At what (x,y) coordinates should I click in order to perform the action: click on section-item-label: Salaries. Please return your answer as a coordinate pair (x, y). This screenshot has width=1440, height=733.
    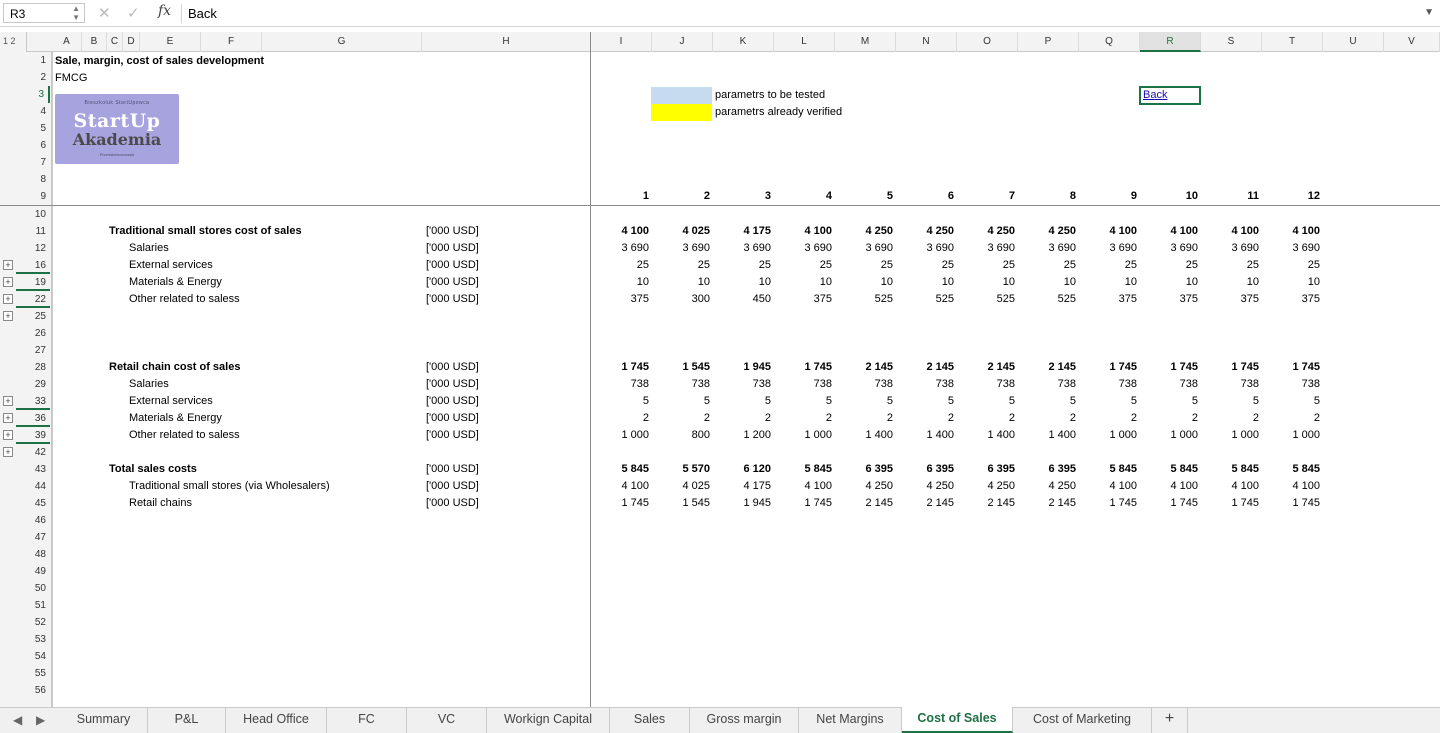
    Looking at the image, I should click on (149, 384).